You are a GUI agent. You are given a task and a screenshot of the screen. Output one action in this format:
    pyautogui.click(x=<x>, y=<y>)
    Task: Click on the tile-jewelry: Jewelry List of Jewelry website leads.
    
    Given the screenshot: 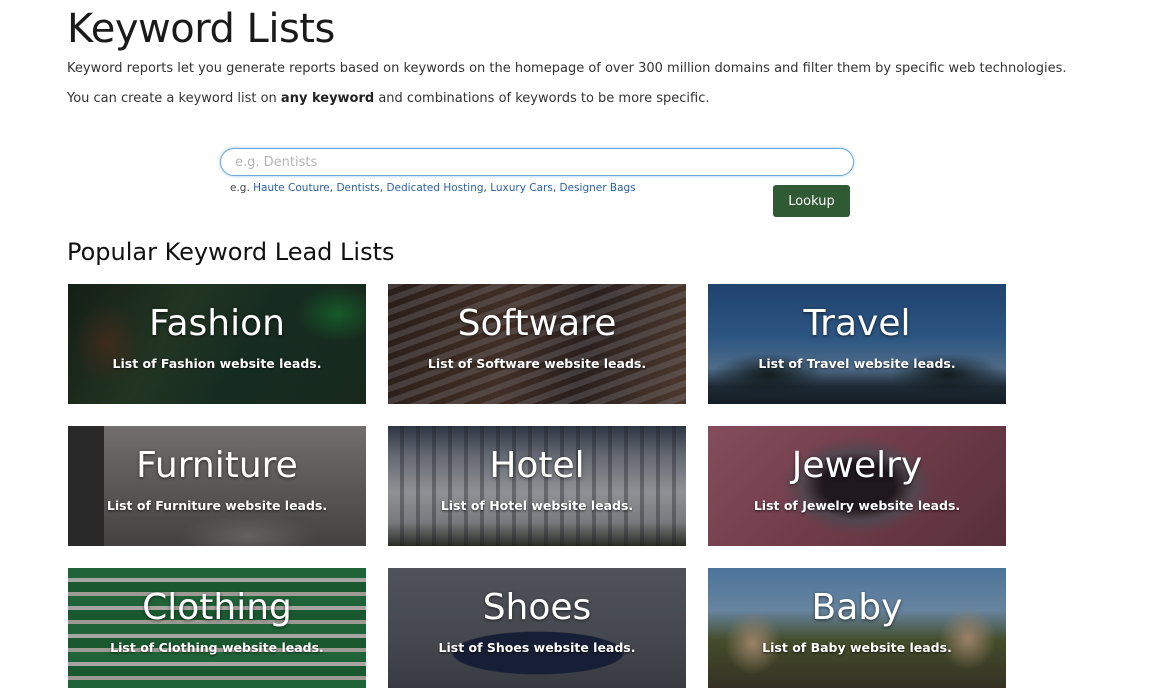 What is the action you would take?
    pyautogui.click(x=857, y=486)
    